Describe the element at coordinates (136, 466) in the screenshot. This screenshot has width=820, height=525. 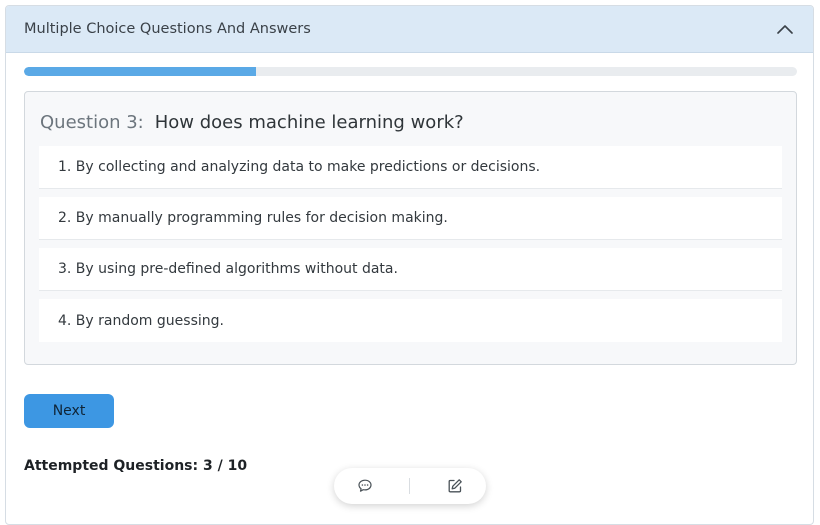
I see `attempted-questions-status: Attempted Questions: 3 / 10` at that location.